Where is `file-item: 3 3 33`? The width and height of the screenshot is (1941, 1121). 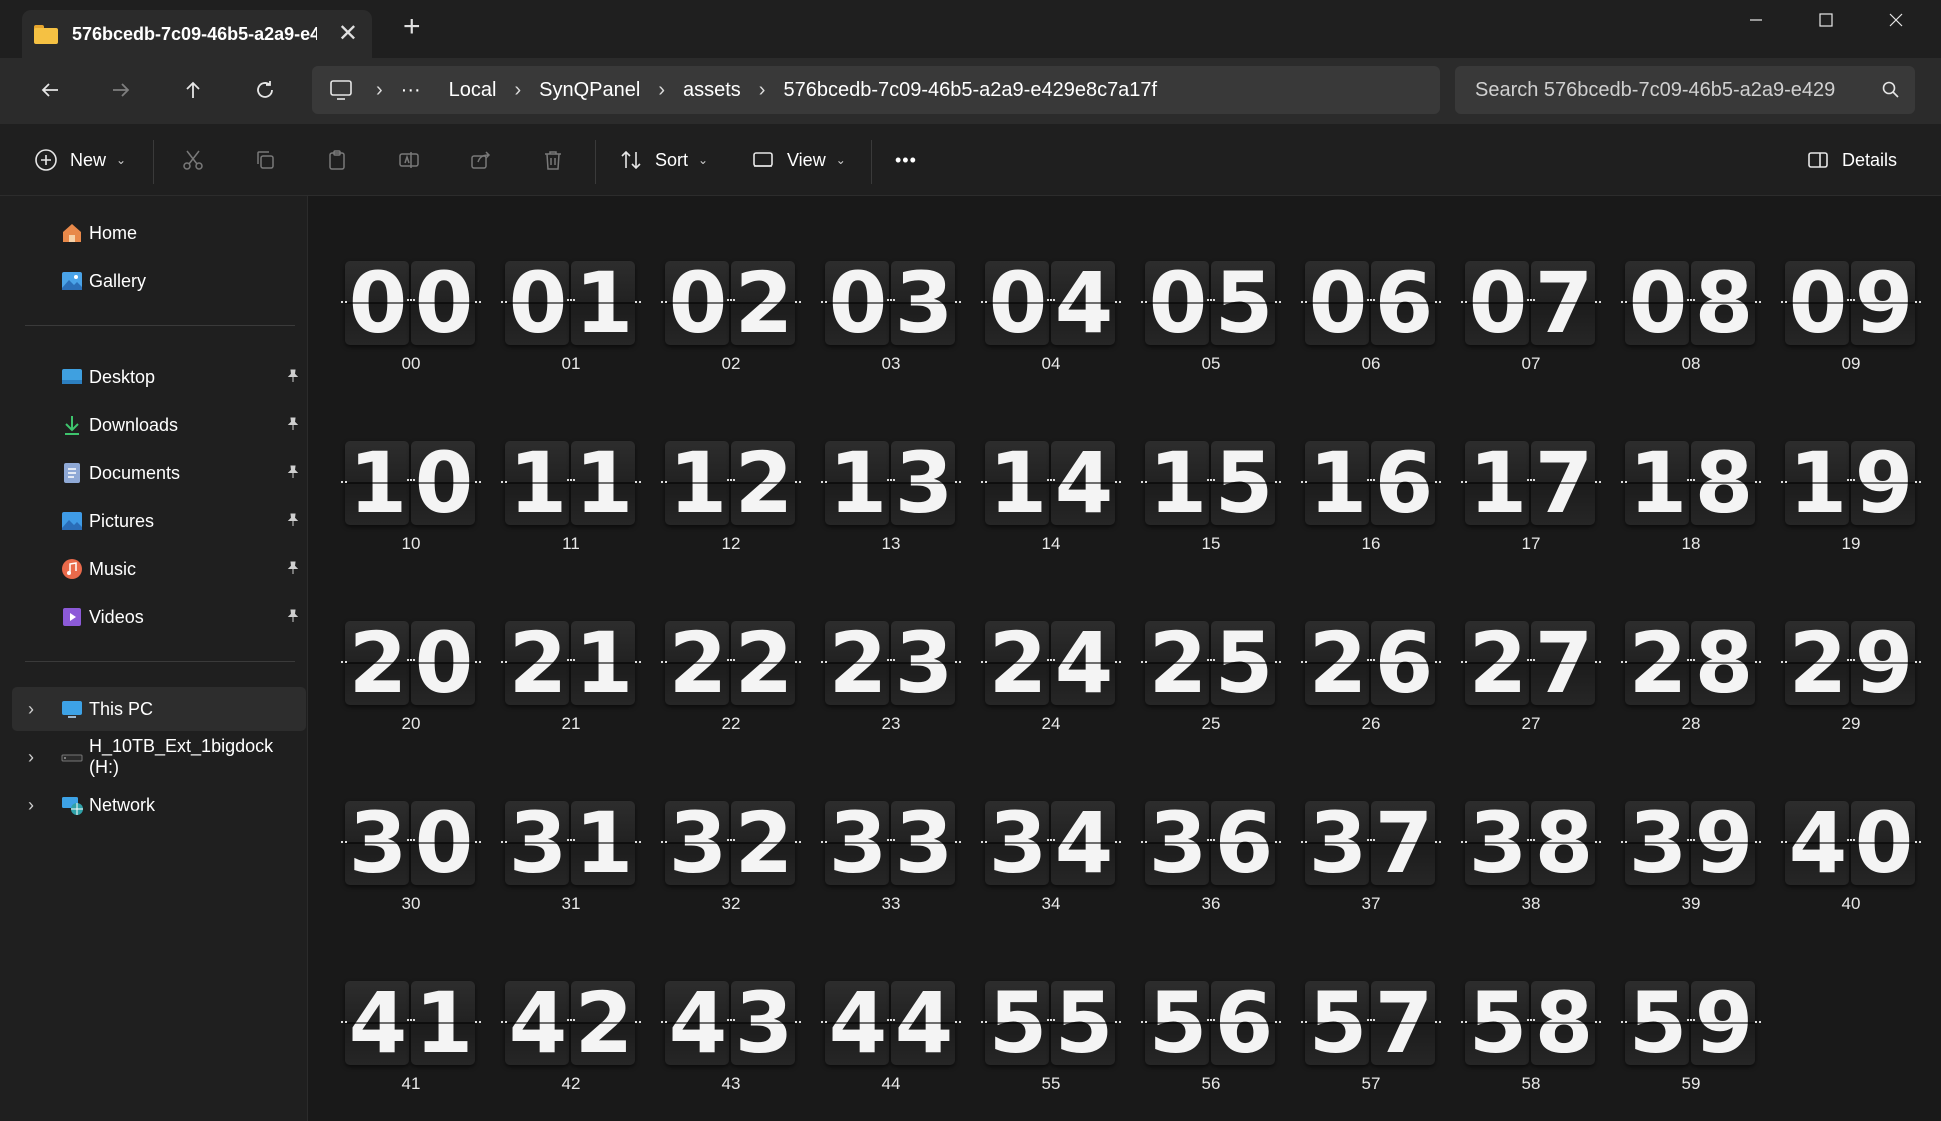 file-item: 3 3 33 is located at coordinates (891, 824).